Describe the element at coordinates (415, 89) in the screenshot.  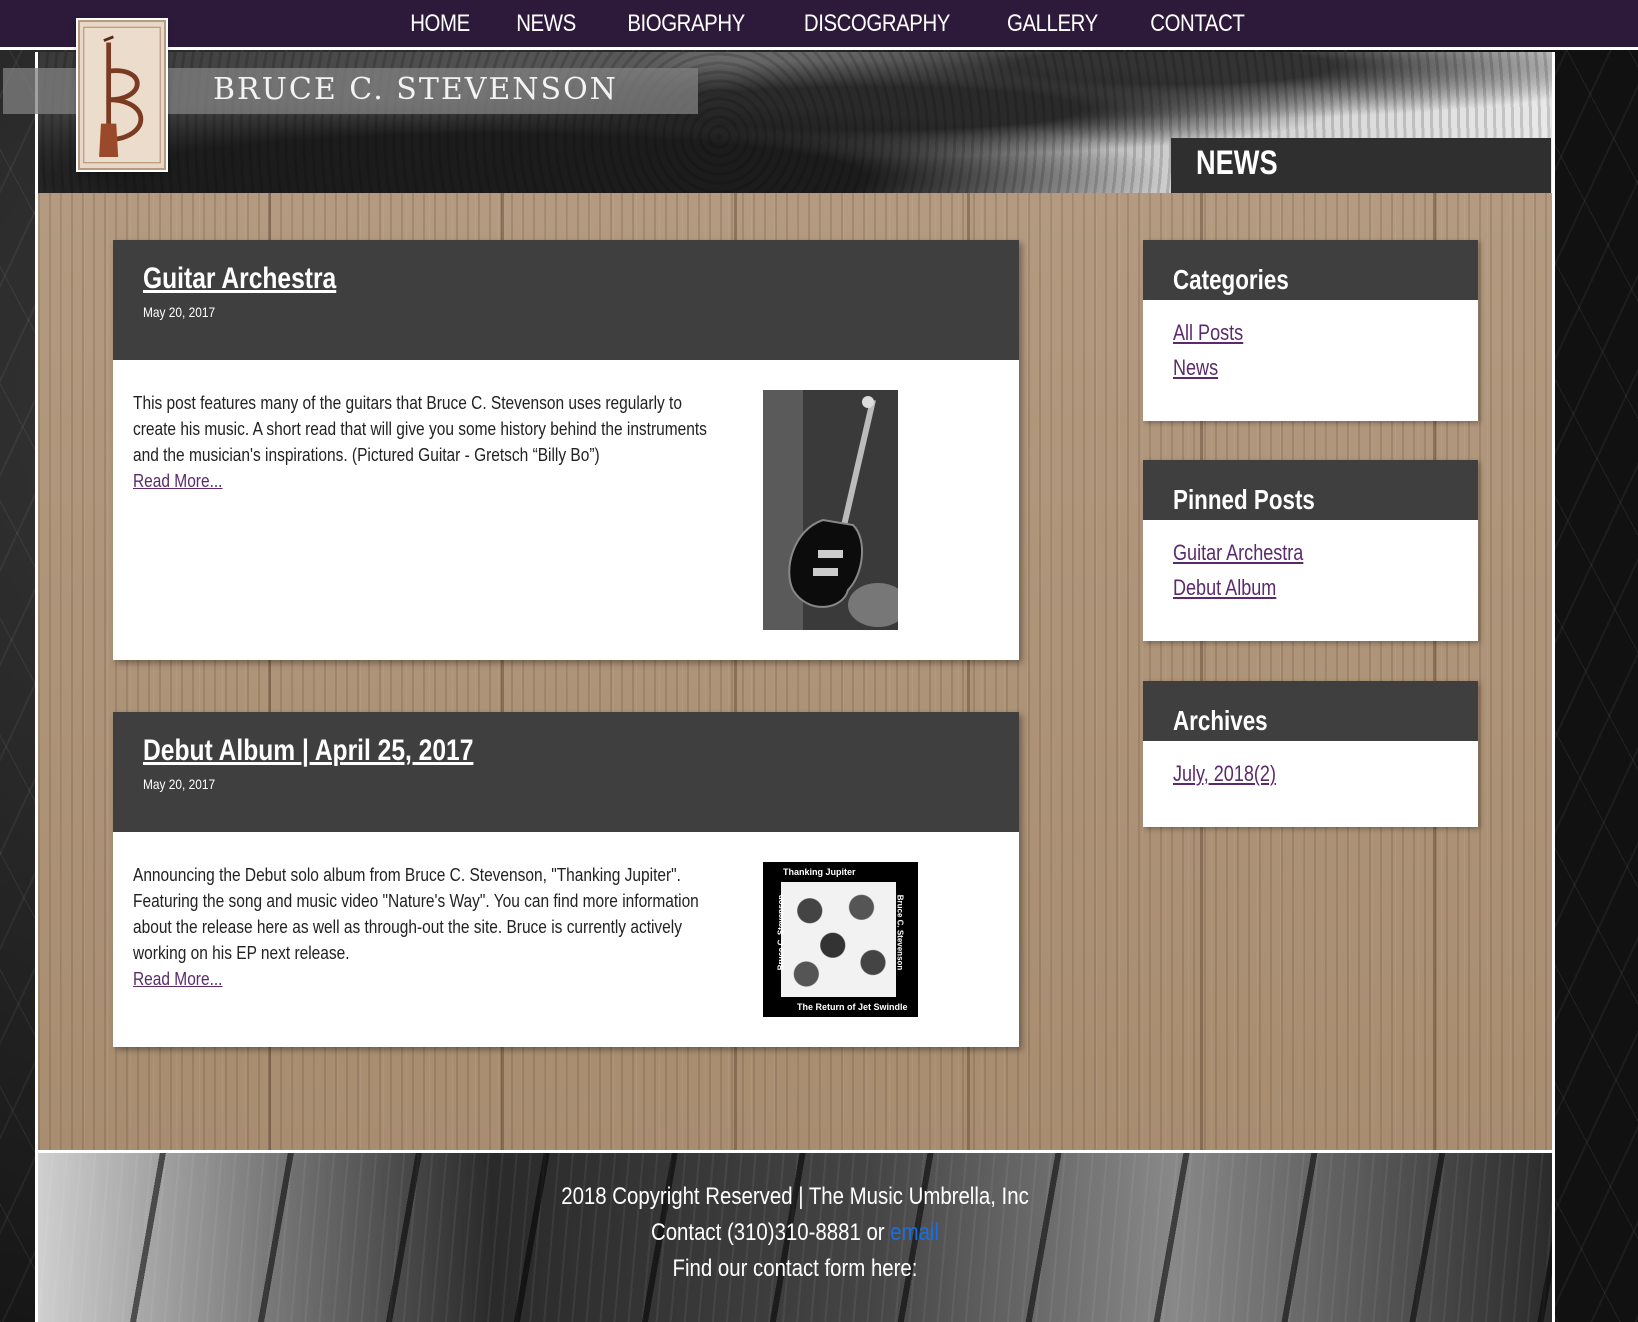
I see `site-title: BRUCE C. STEVENSON` at that location.